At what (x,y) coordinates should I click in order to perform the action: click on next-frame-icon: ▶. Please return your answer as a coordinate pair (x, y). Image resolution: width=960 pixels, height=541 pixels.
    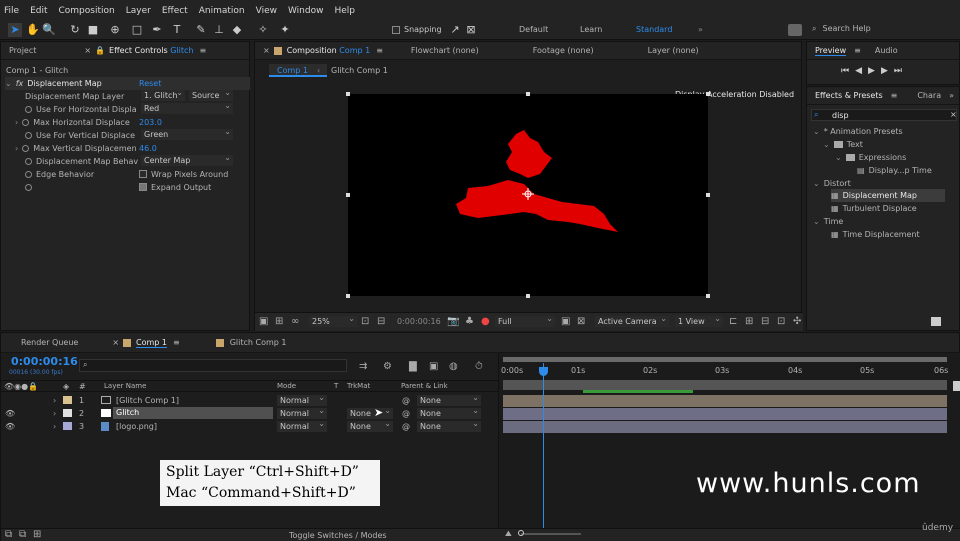
    Looking at the image, I should click on (887, 71).